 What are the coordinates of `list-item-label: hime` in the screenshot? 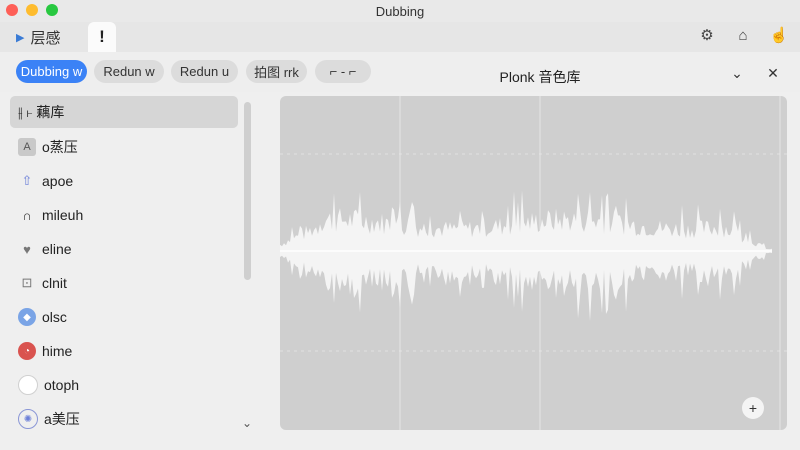 It's located at (57, 351).